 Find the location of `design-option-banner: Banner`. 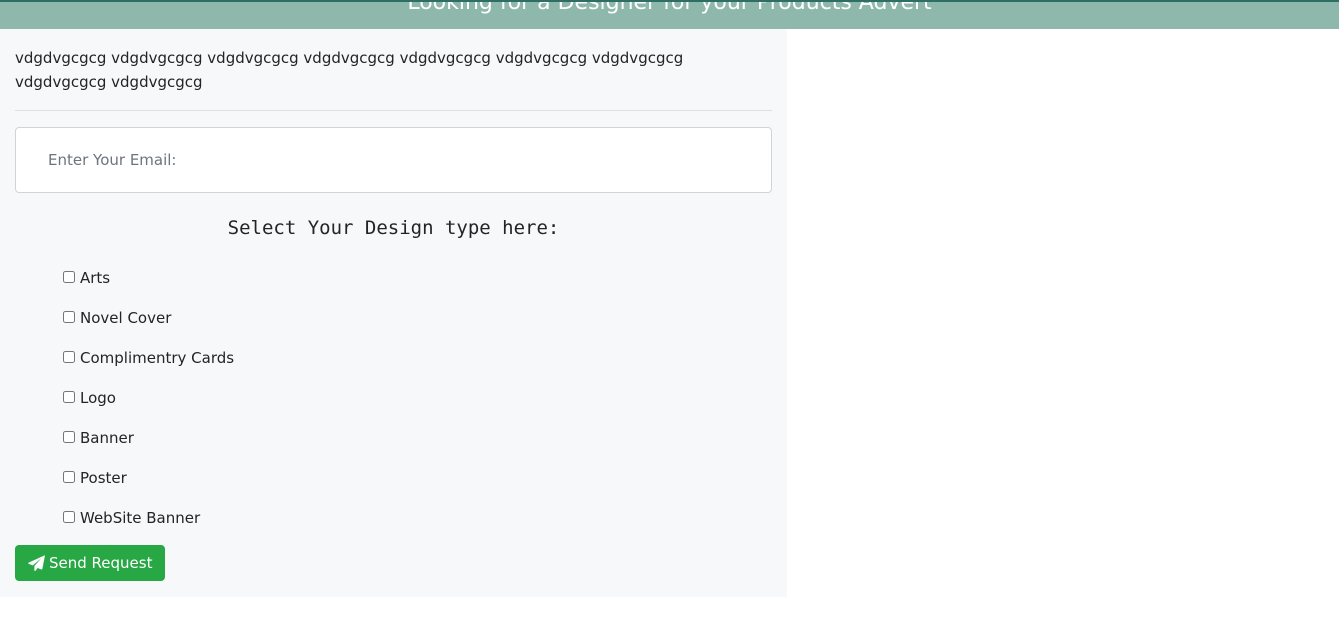

design-option-banner: Banner is located at coordinates (148, 438).